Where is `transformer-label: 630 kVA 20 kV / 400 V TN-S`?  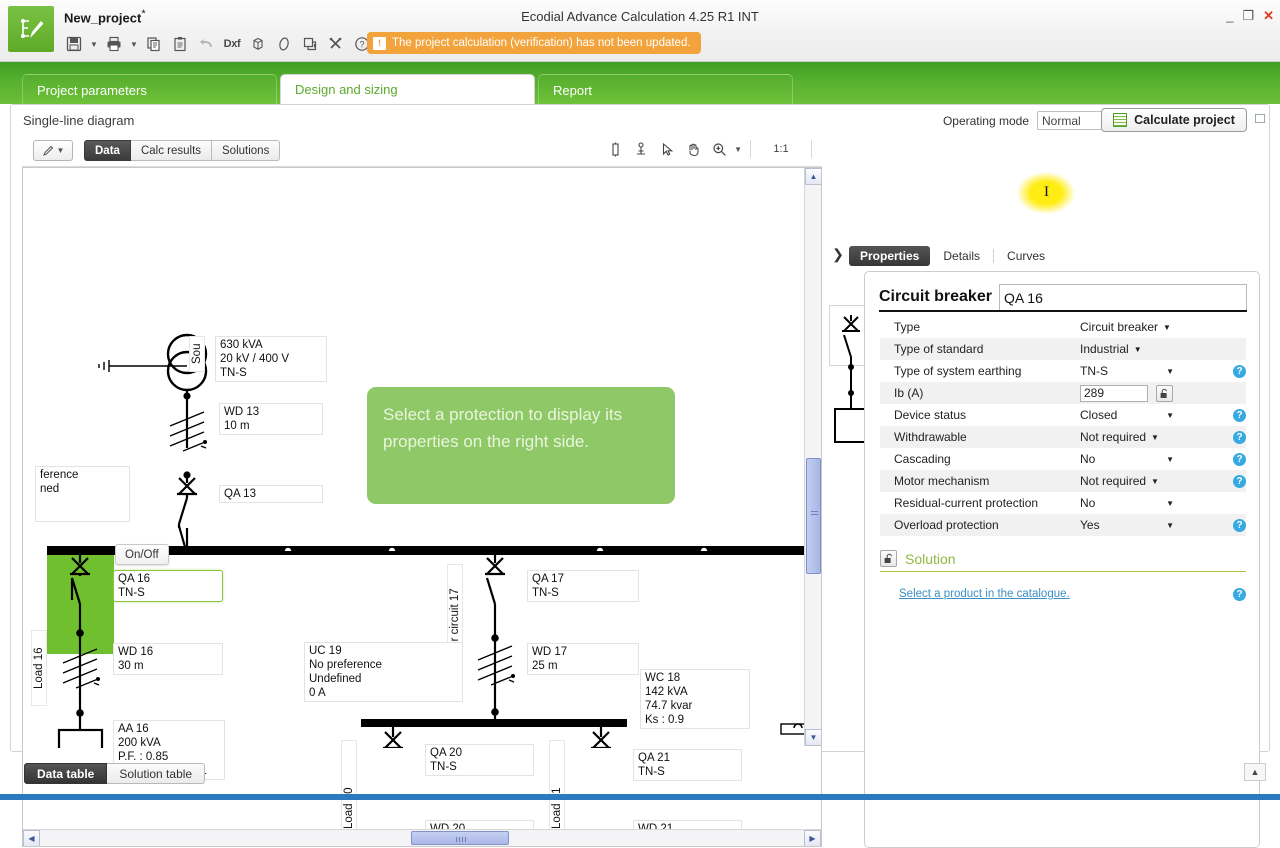
transformer-label: 630 kVA 20 kV / 400 V TN-S is located at coordinates (271, 359).